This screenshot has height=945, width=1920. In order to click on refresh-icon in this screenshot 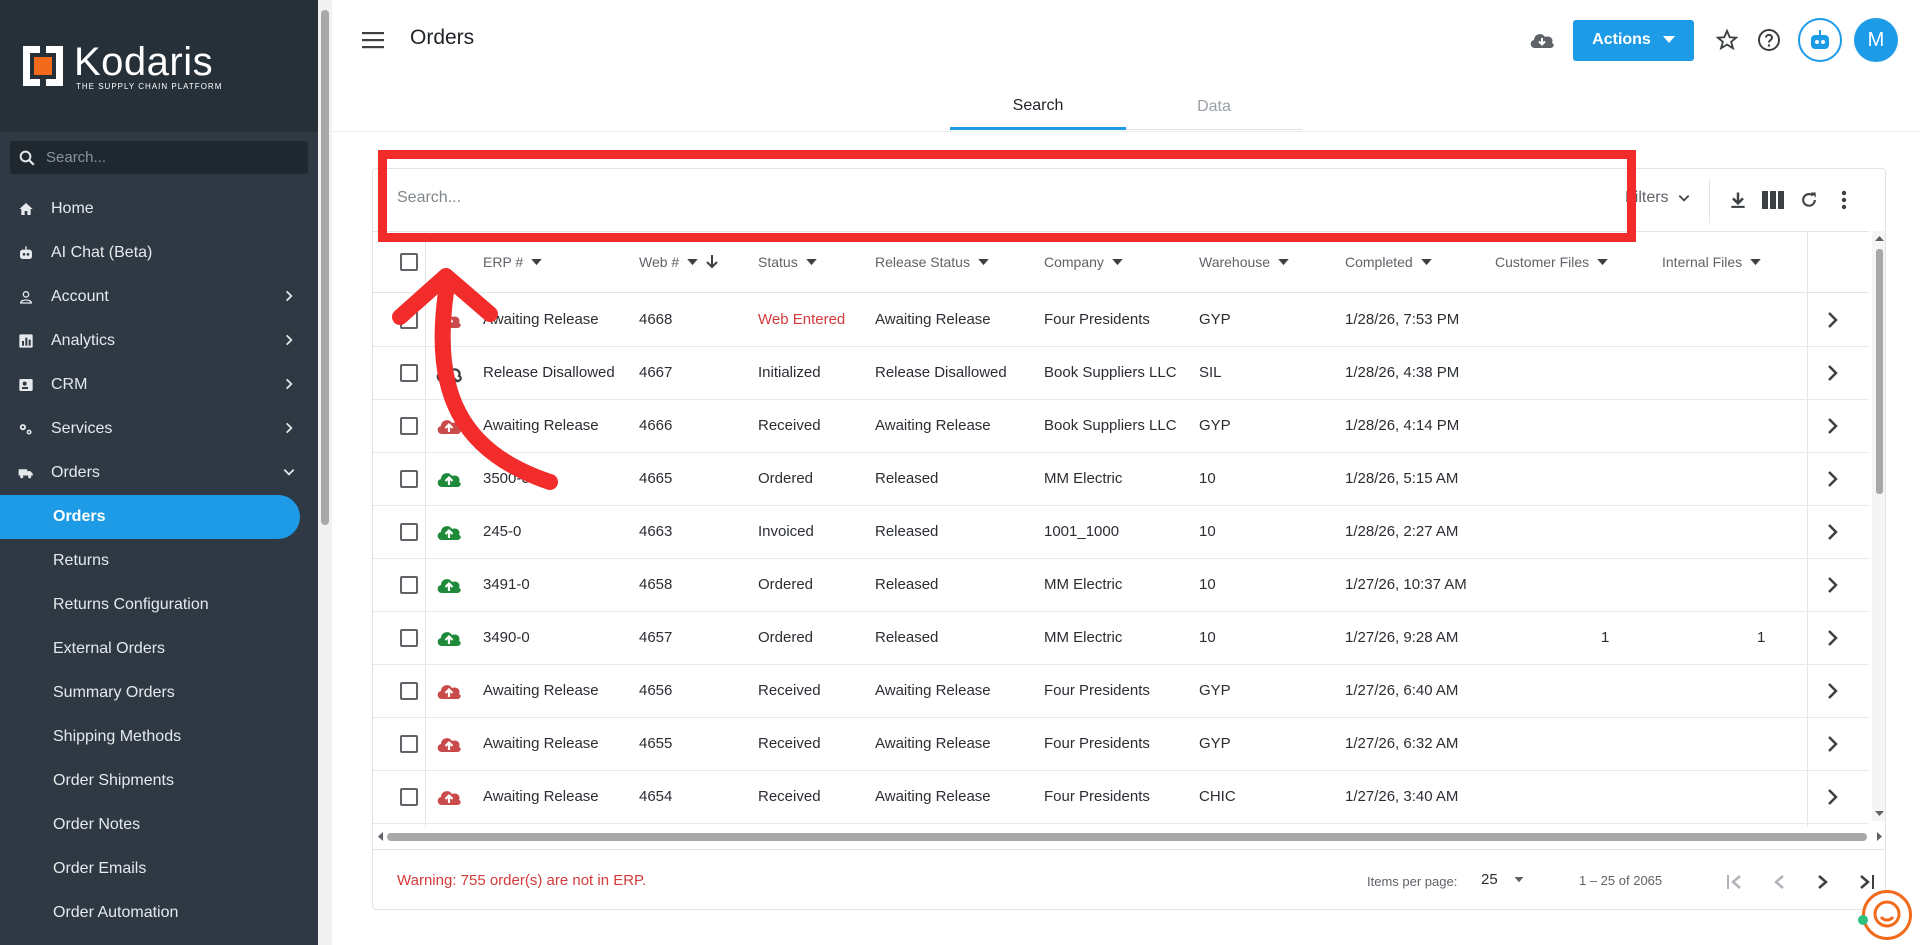, I will do `click(1809, 200)`.